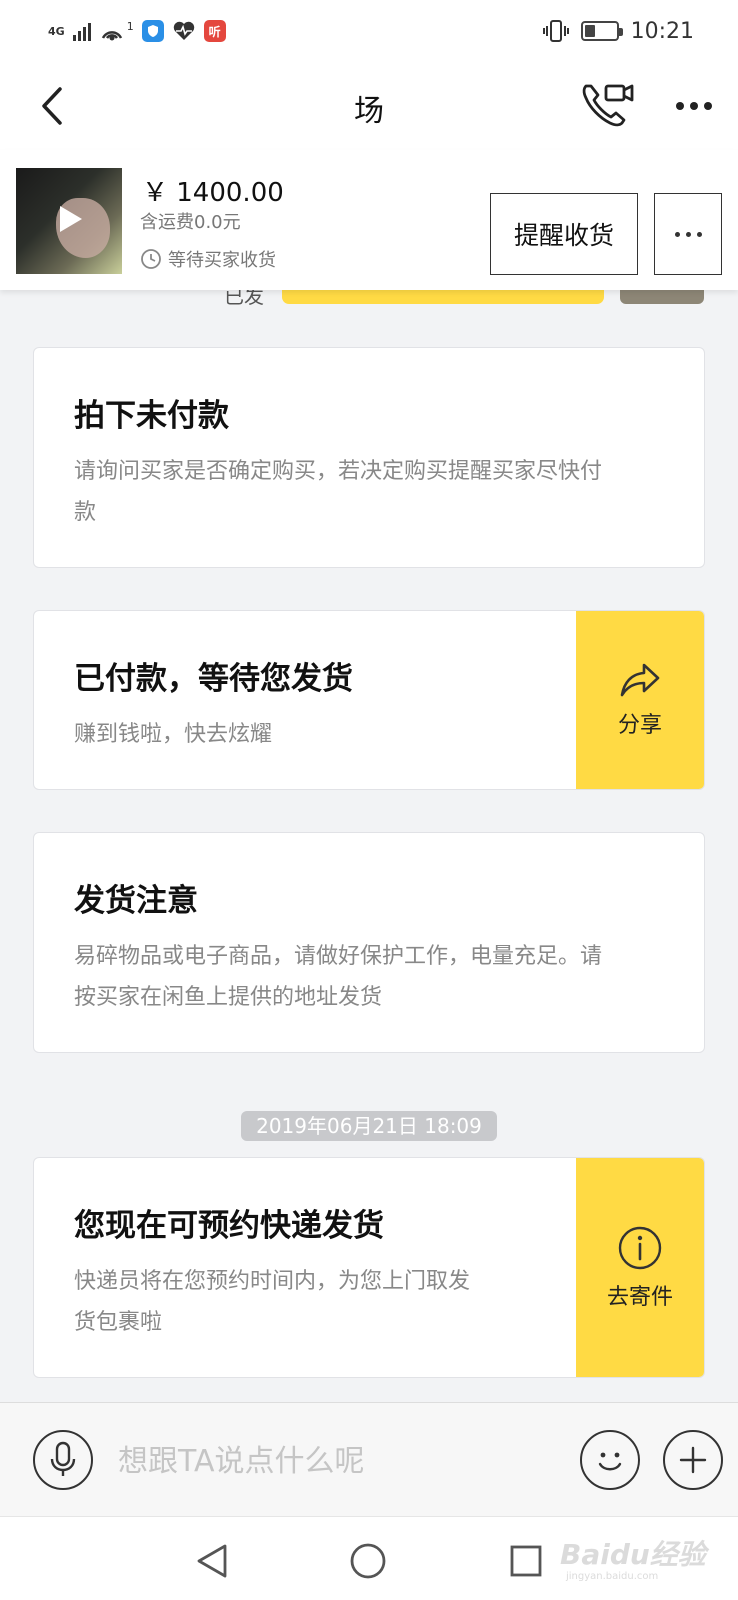 The image size is (738, 1600). What do you see at coordinates (590, 31) in the screenshot?
I see `battery-level` at bounding box center [590, 31].